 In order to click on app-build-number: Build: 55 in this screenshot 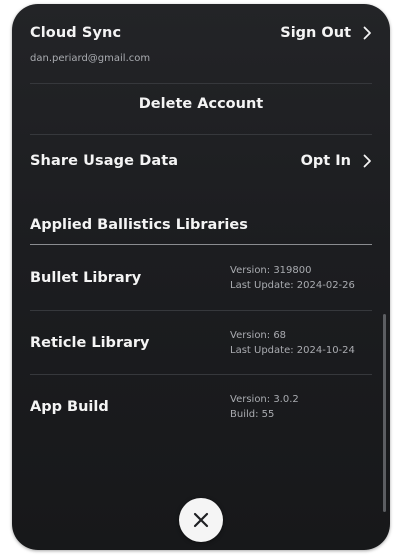, I will do `click(252, 414)`.